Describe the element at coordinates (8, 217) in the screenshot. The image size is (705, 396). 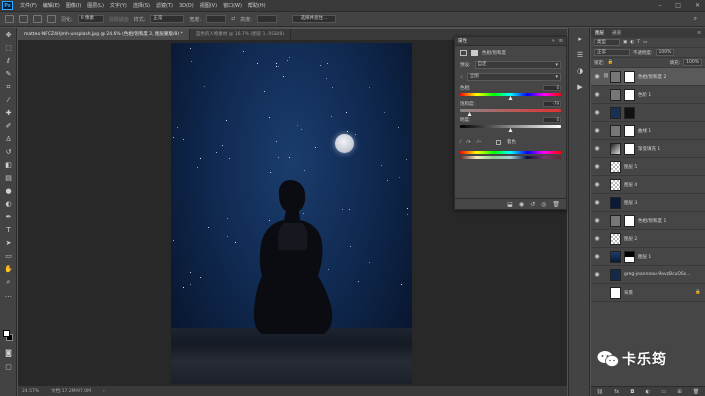
I see `pen-tool-icon: ✒` at that location.